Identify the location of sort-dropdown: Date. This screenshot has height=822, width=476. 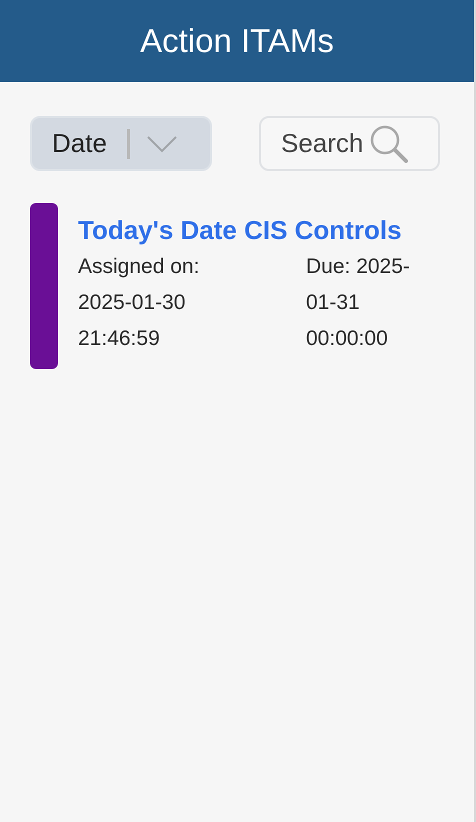
(121, 143).